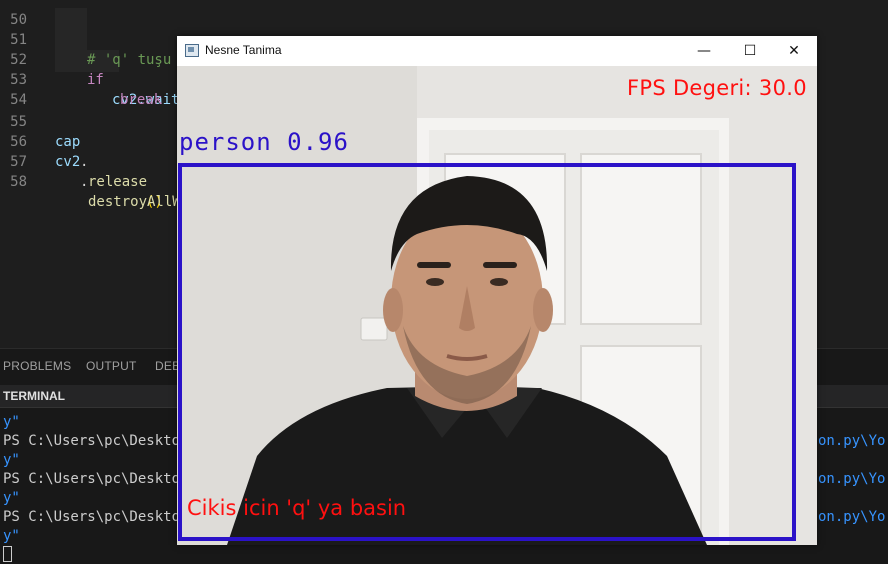 The width and height of the screenshot is (888, 564). What do you see at coordinates (7, 554) in the screenshot?
I see `terminal-cursor` at bounding box center [7, 554].